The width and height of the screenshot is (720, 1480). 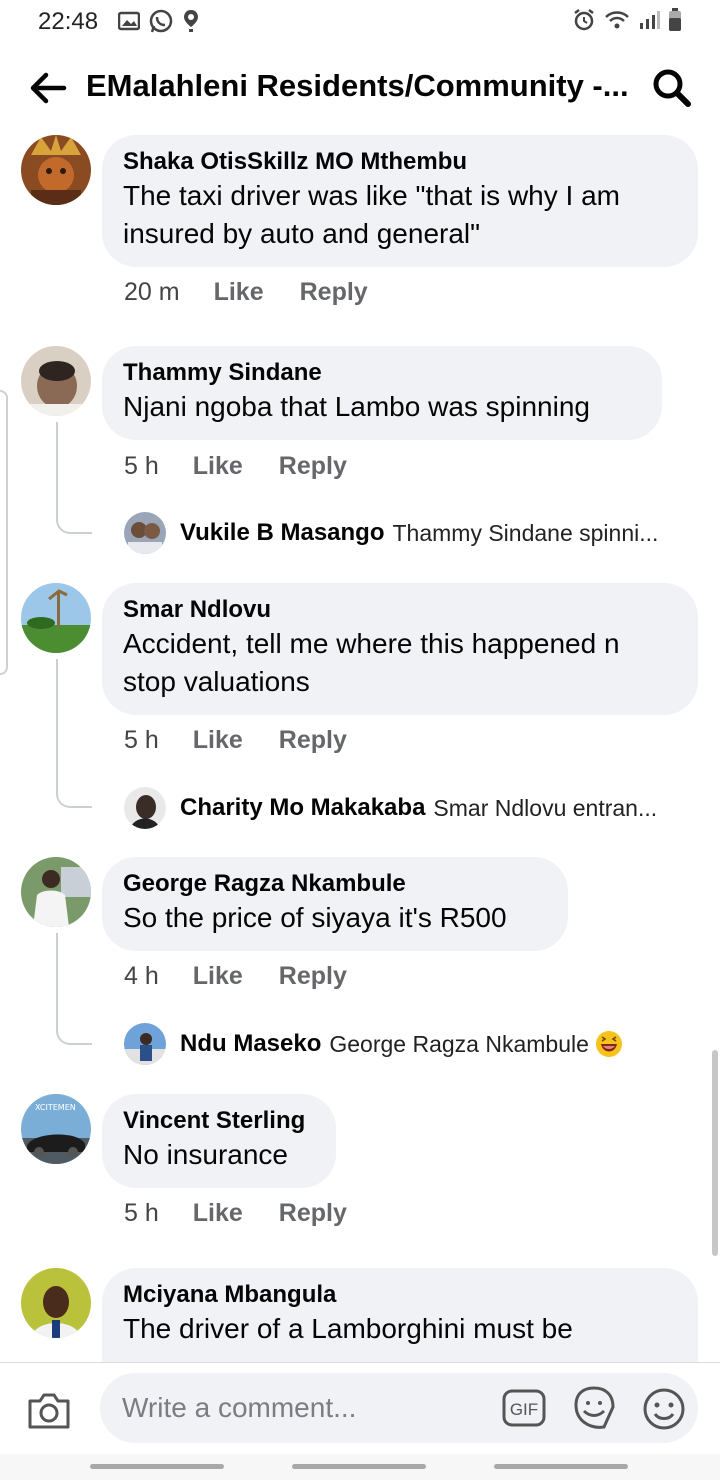 What do you see at coordinates (55, 1107) in the screenshot?
I see `svg-text: XCITEMEN` at bounding box center [55, 1107].